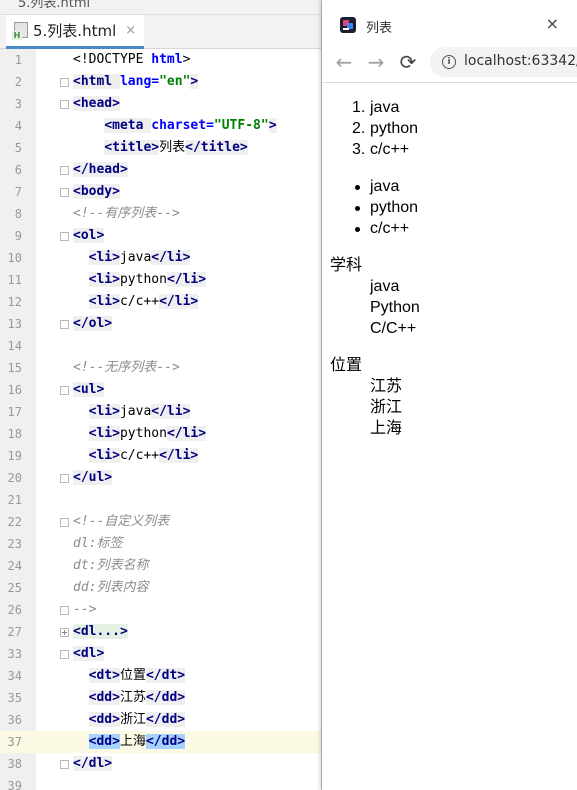  I want to click on code-line: 12 <li>c/c++</li>, so click(161, 302).